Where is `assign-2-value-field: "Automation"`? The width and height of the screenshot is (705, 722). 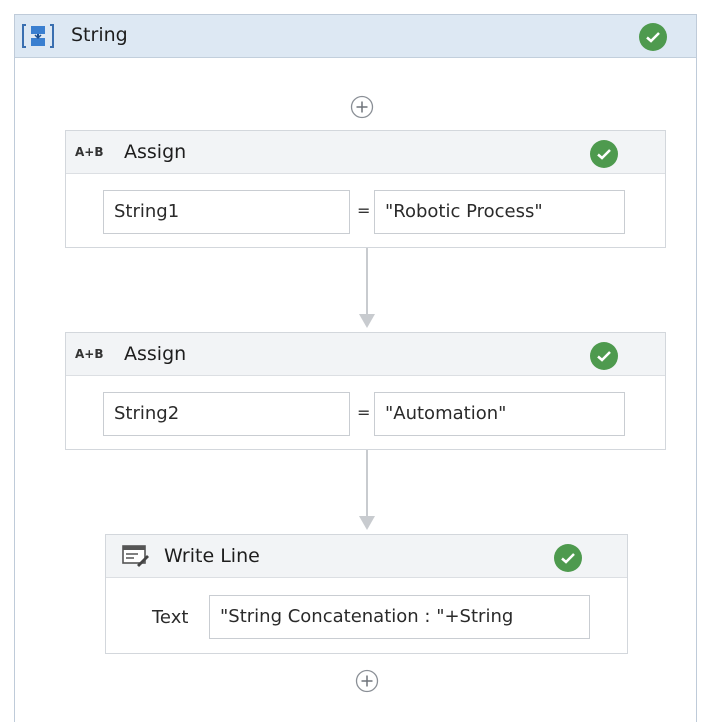
assign-2-value-field: "Automation" is located at coordinates (499, 414).